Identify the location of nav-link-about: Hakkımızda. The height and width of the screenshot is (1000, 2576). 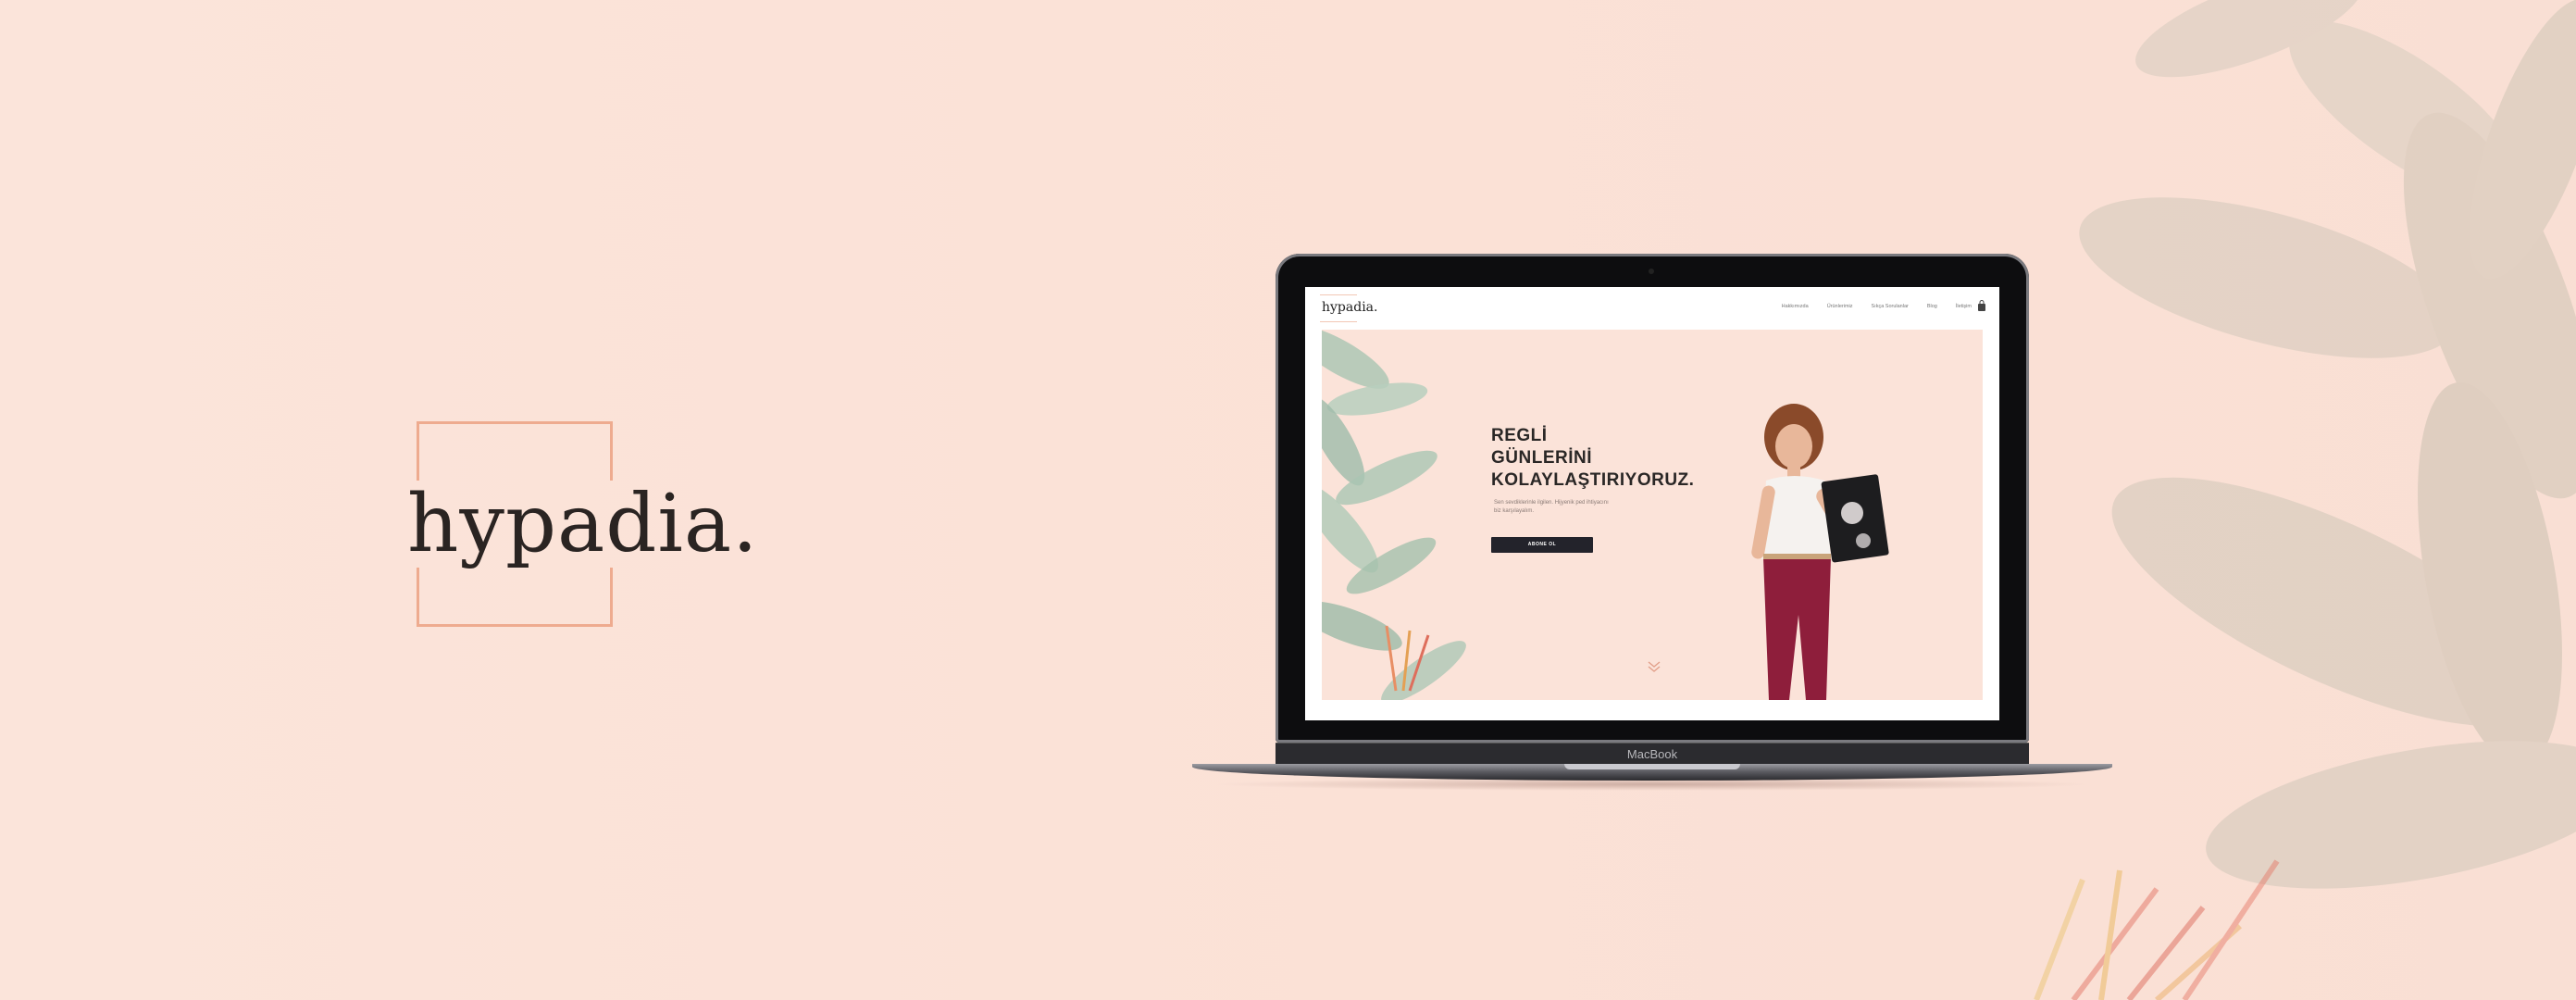
(1795, 307).